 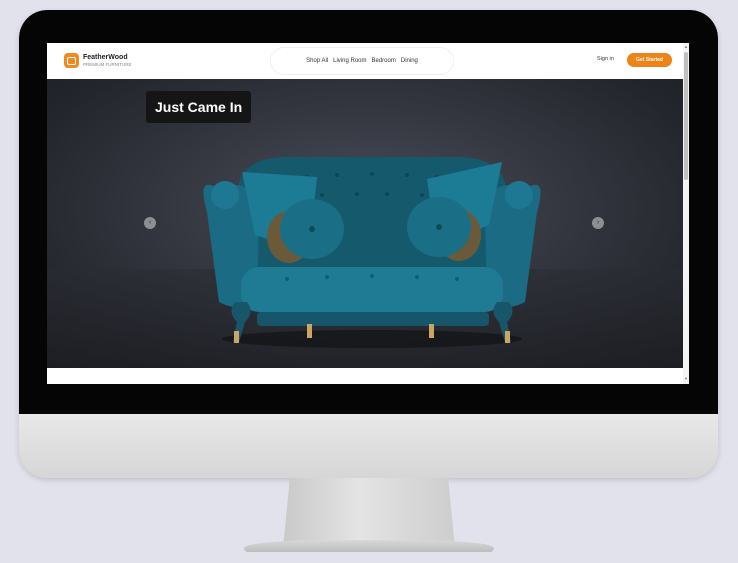 What do you see at coordinates (349, 61) in the screenshot?
I see `nav-link-living-room: Living Room` at bounding box center [349, 61].